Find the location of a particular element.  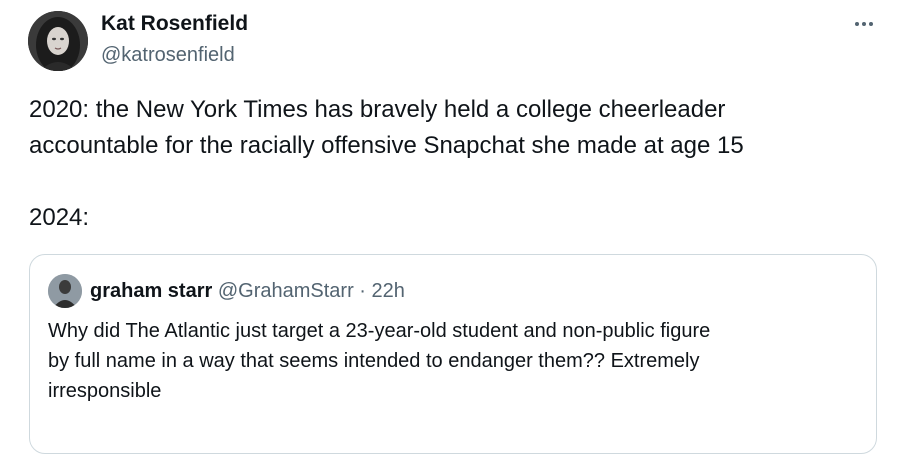

quoted-tweet-header: graham starr @GrahamStarr · 22h is located at coordinates (247, 291).